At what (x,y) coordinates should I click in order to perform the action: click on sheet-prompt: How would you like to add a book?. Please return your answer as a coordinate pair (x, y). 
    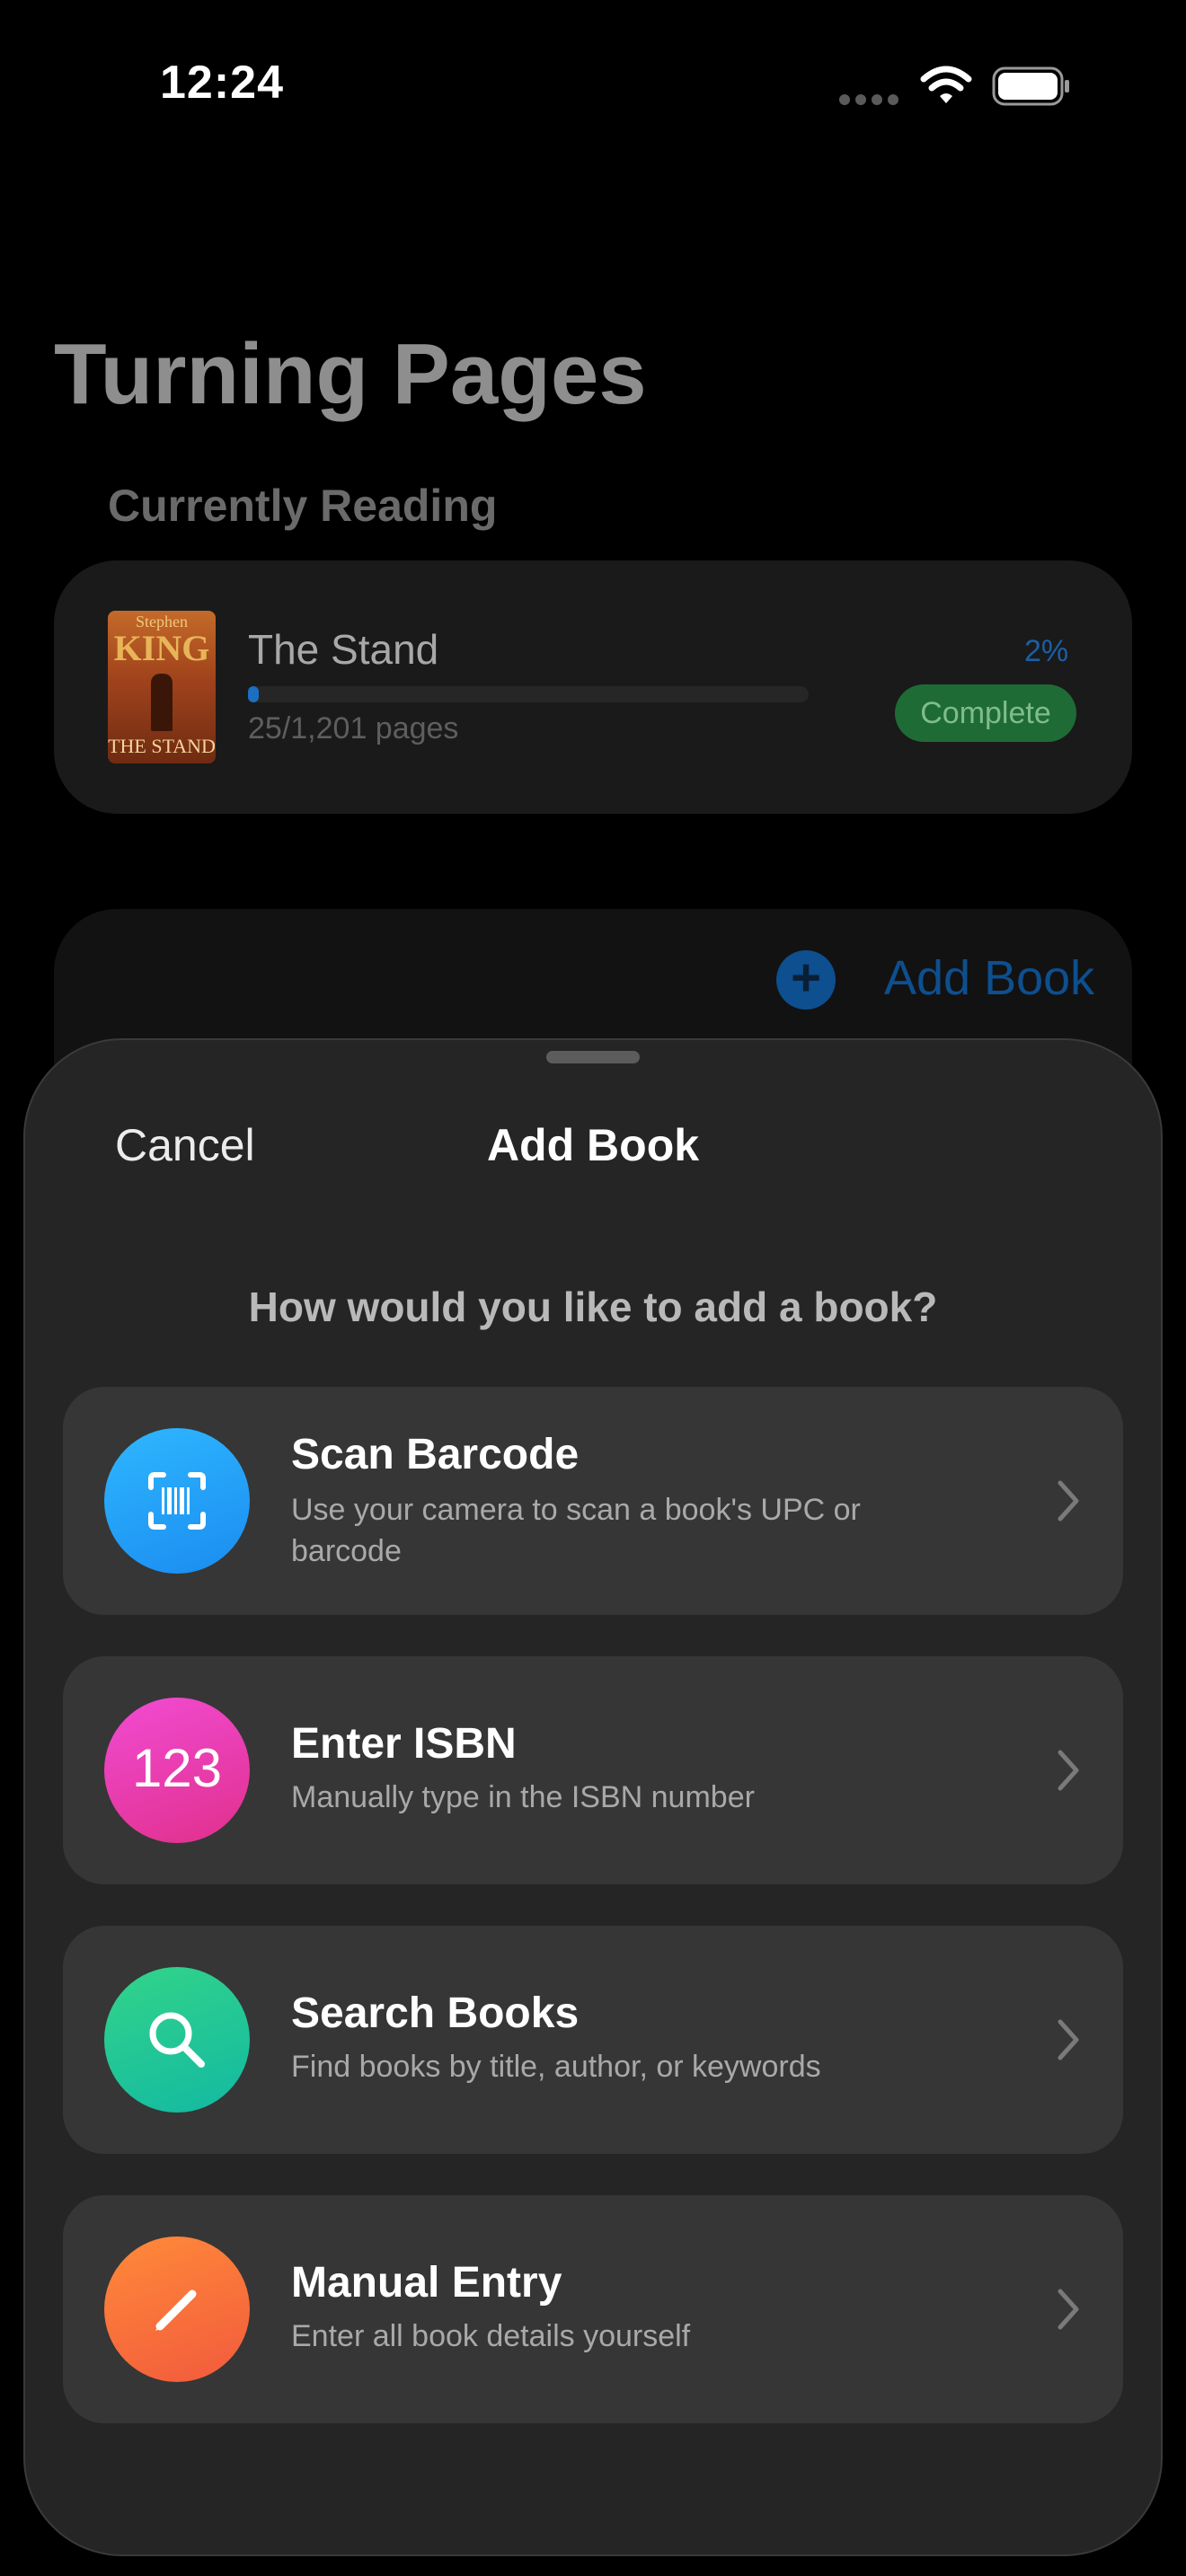
    Looking at the image, I should click on (593, 1307).